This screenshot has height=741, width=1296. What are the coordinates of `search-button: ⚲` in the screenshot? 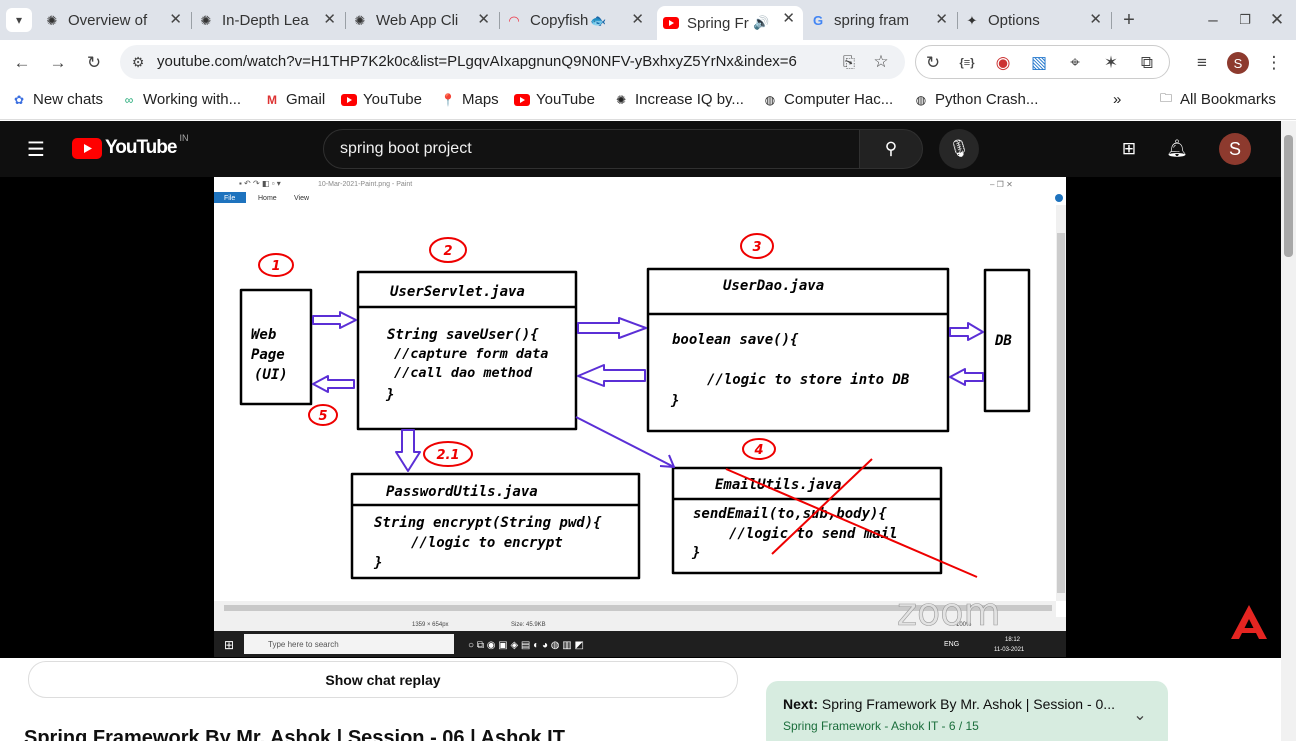 It's located at (891, 149).